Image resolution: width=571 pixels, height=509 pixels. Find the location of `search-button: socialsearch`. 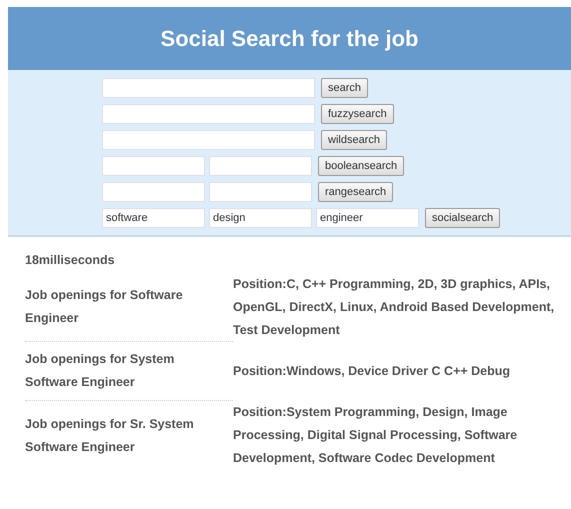

search-button: socialsearch is located at coordinates (462, 218).